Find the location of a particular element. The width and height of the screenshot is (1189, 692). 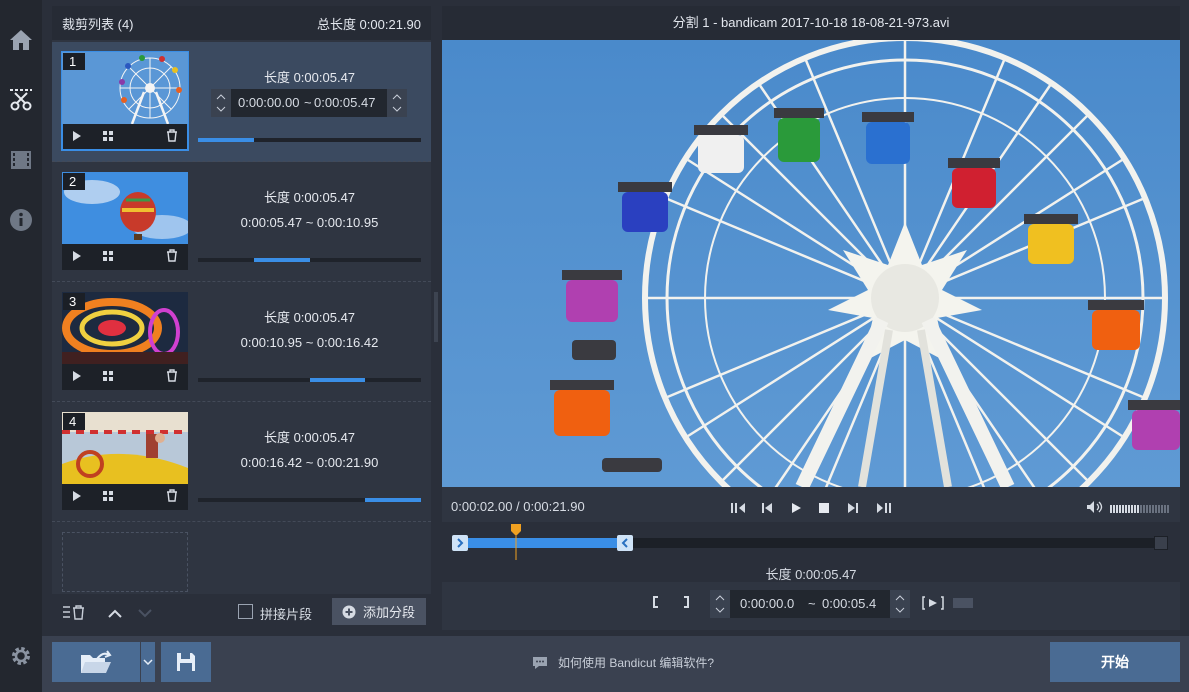

clip-thumbnail-box: 1 is located at coordinates (125, 101).